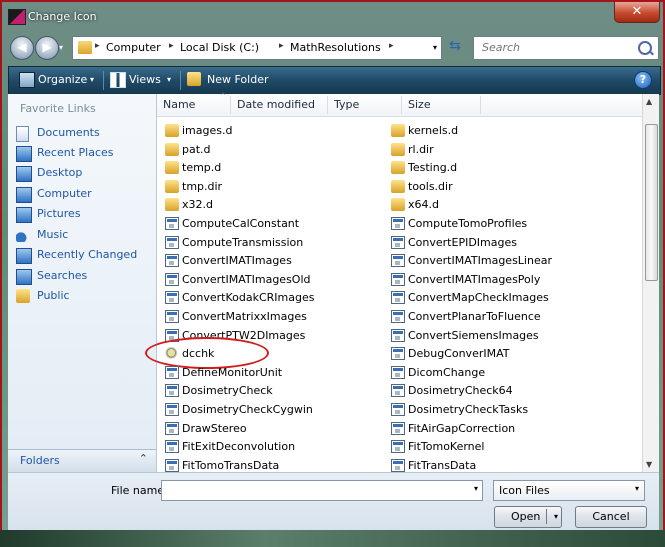 The width and height of the screenshot is (665, 547). What do you see at coordinates (556, 516) in the screenshot?
I see `open-options-icon: ▾` at bounding box center [556, 516].